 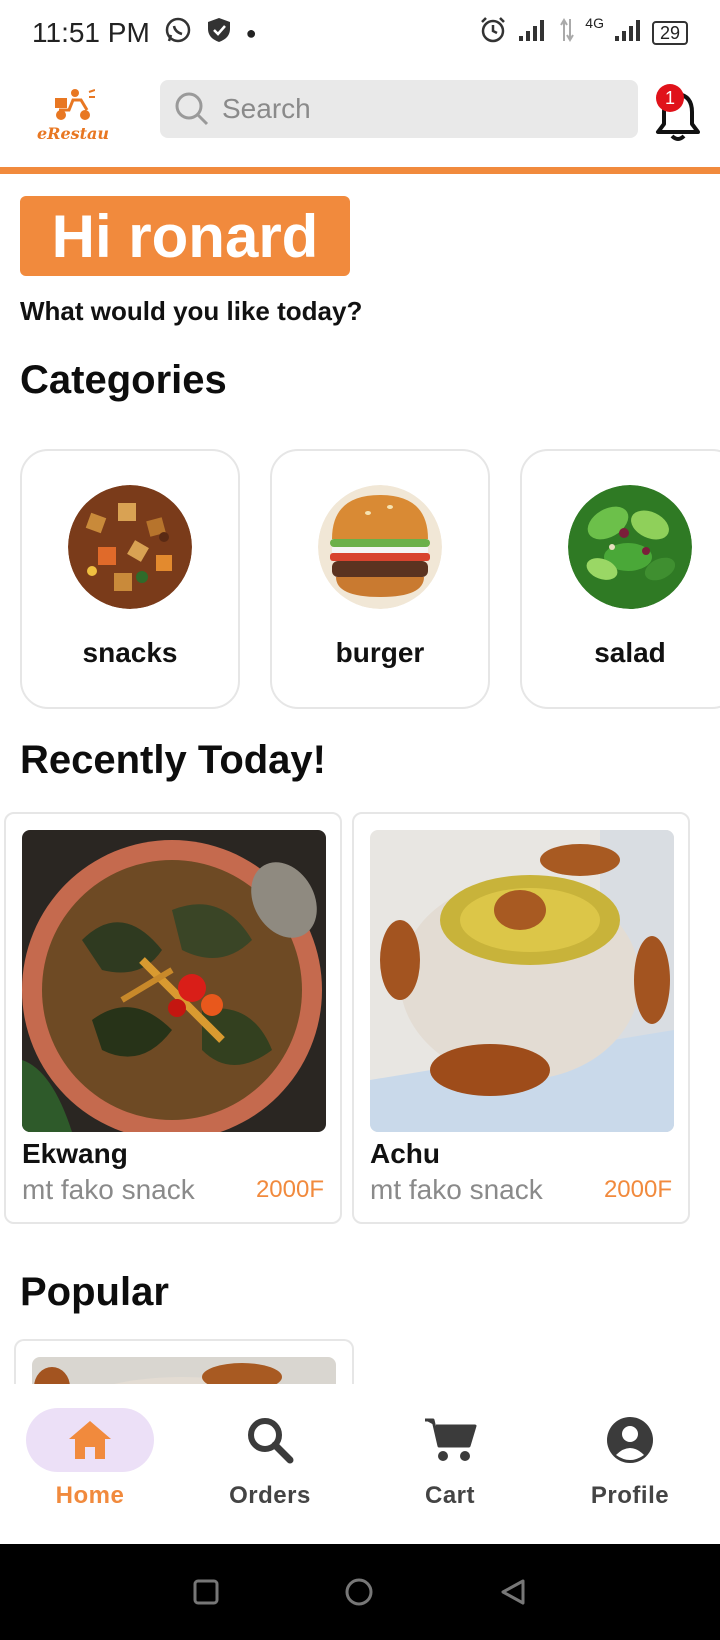 What do you see at coordinates (399, 109) in the screenshot?
I see `search-input: Search` at bounding box center [399, 109].